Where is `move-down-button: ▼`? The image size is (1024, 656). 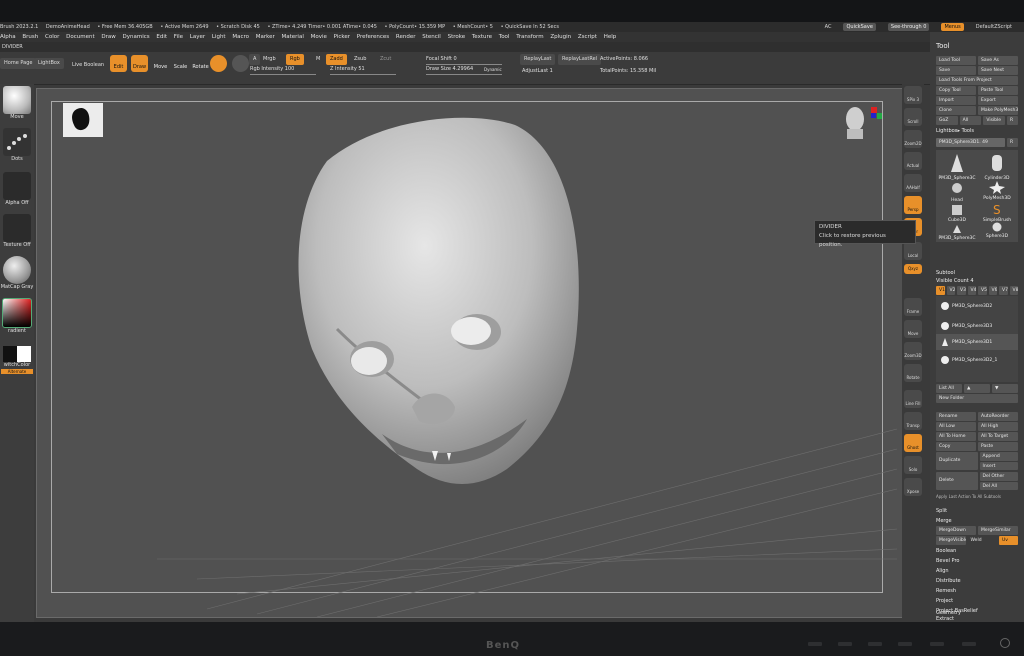 move-down-button: ▼ is located at coordinates (1005, 388).